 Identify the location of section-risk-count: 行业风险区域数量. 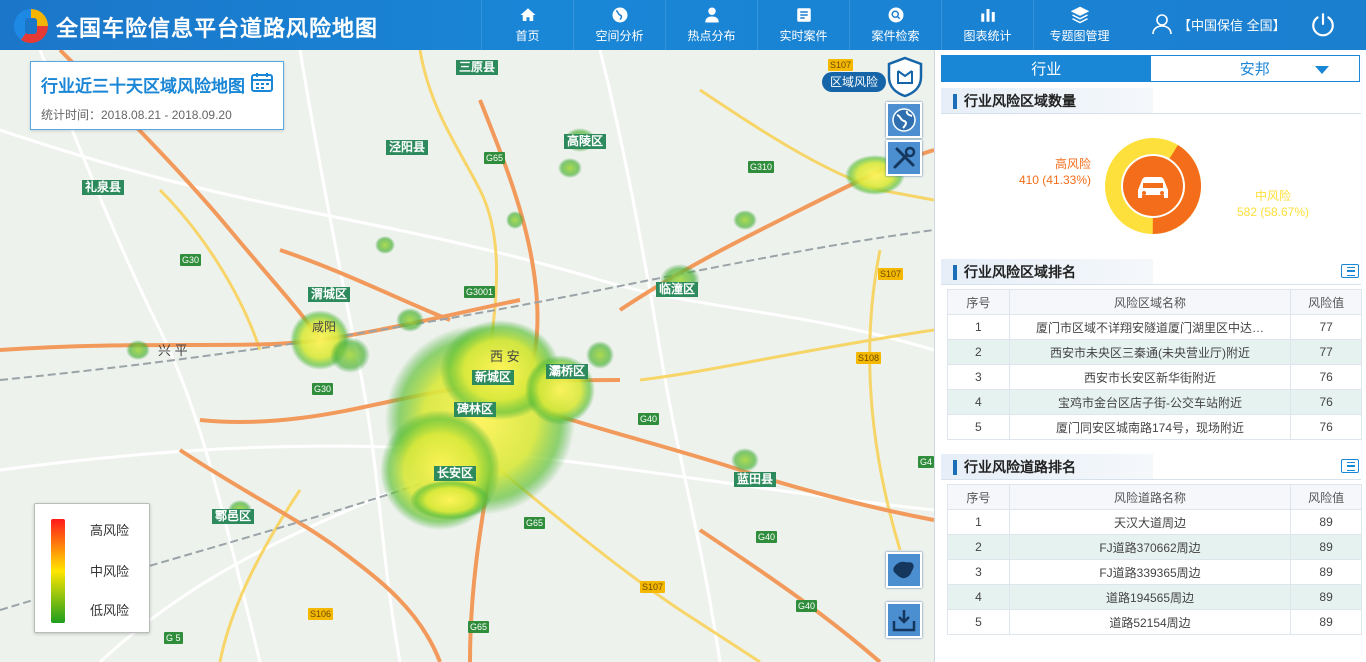
(1047, 101).